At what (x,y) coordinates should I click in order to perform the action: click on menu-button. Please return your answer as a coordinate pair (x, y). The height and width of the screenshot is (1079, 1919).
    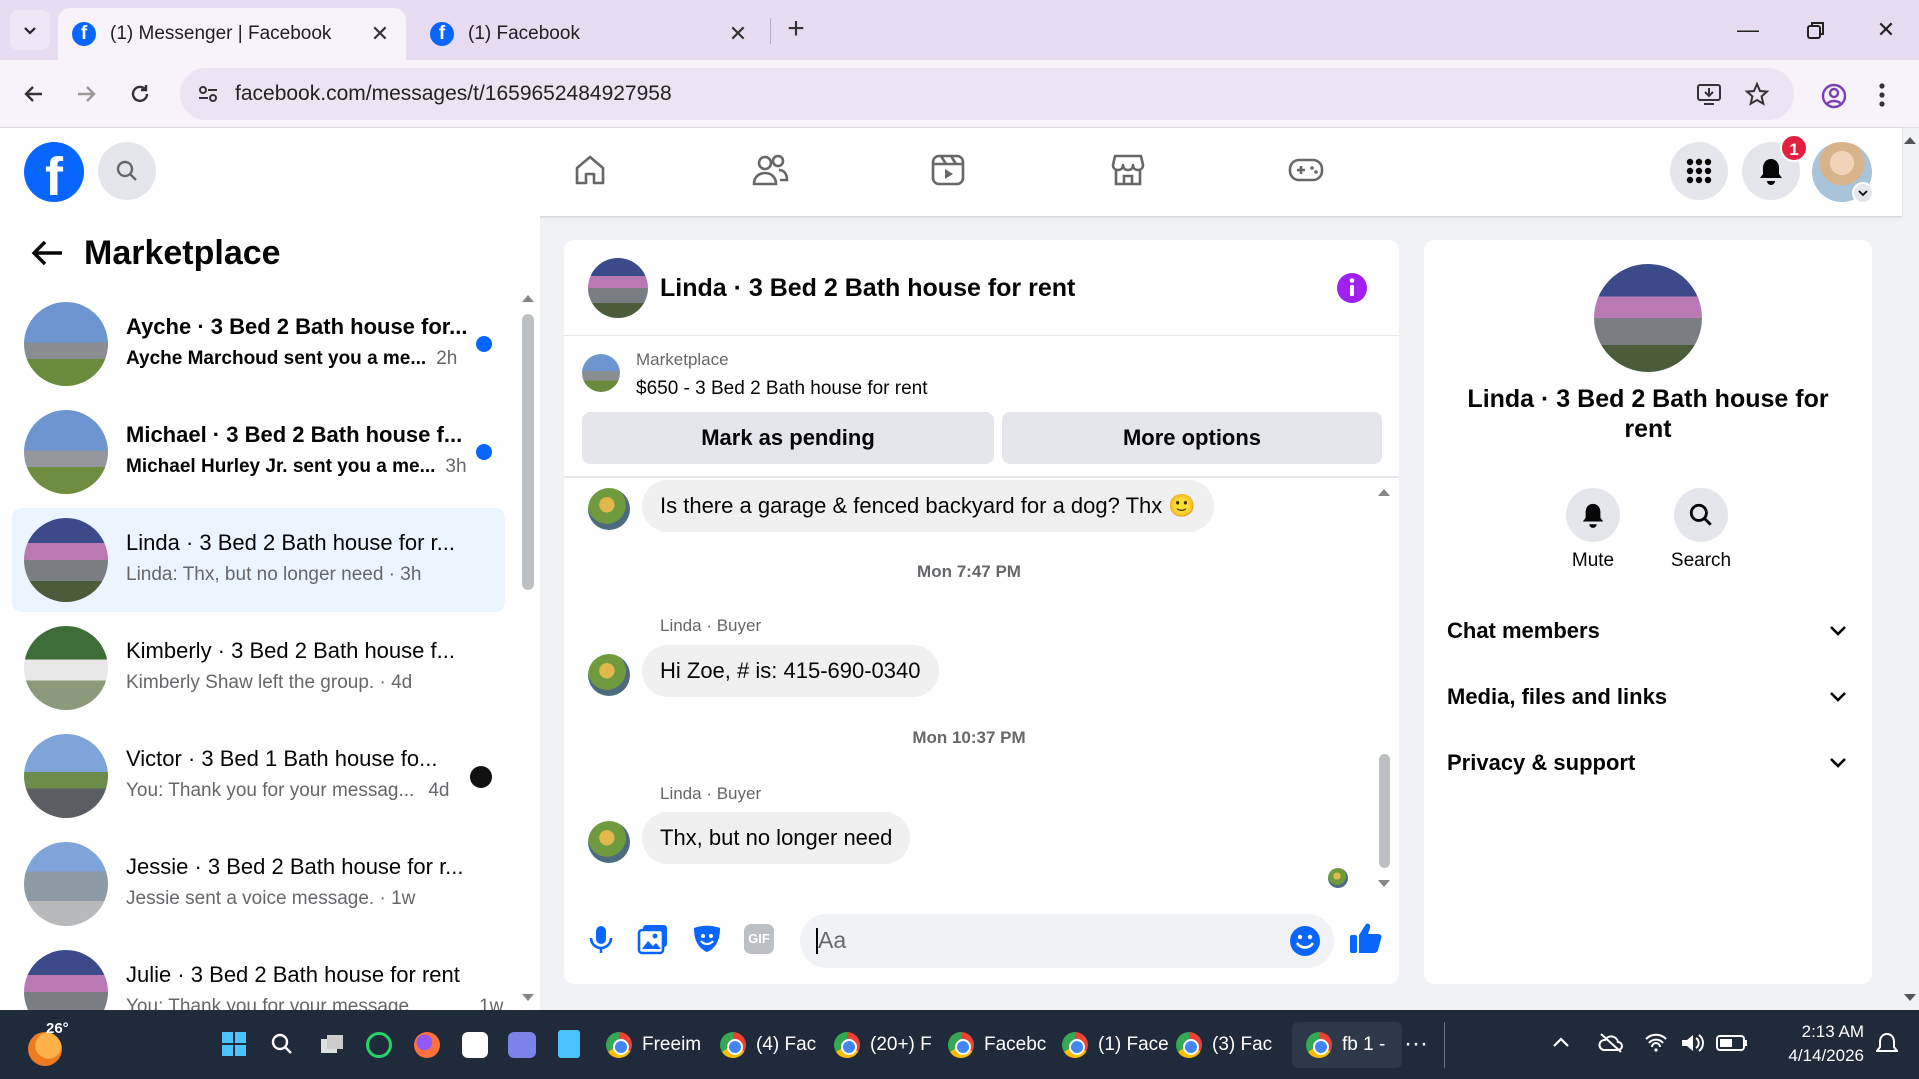
    Looking at the image, I should click on (1699, 171).